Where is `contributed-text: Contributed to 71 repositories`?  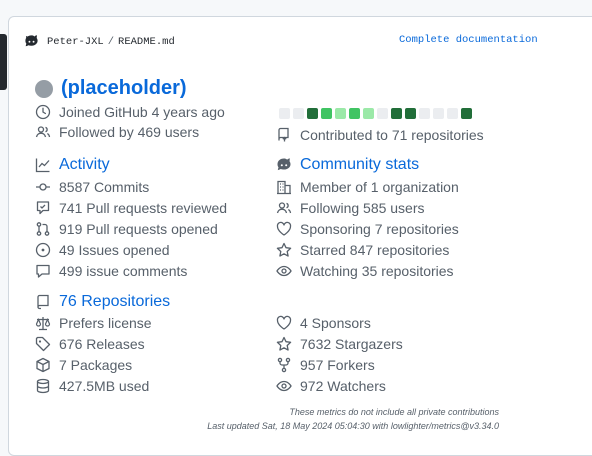 contributed-text: Contributed to 71 repositories is located at coordinates (392, 135).